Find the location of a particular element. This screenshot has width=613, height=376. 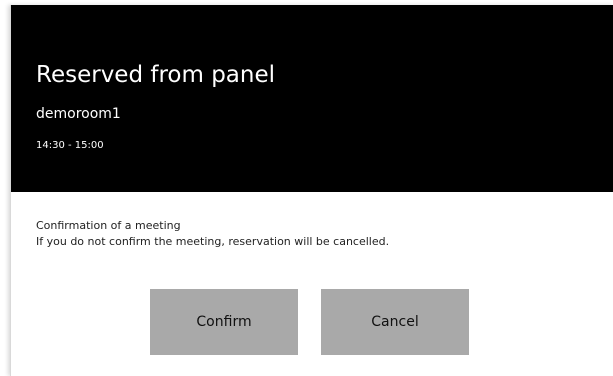

reservation-title: Reserved from panel is located at coordinates (156, 75).